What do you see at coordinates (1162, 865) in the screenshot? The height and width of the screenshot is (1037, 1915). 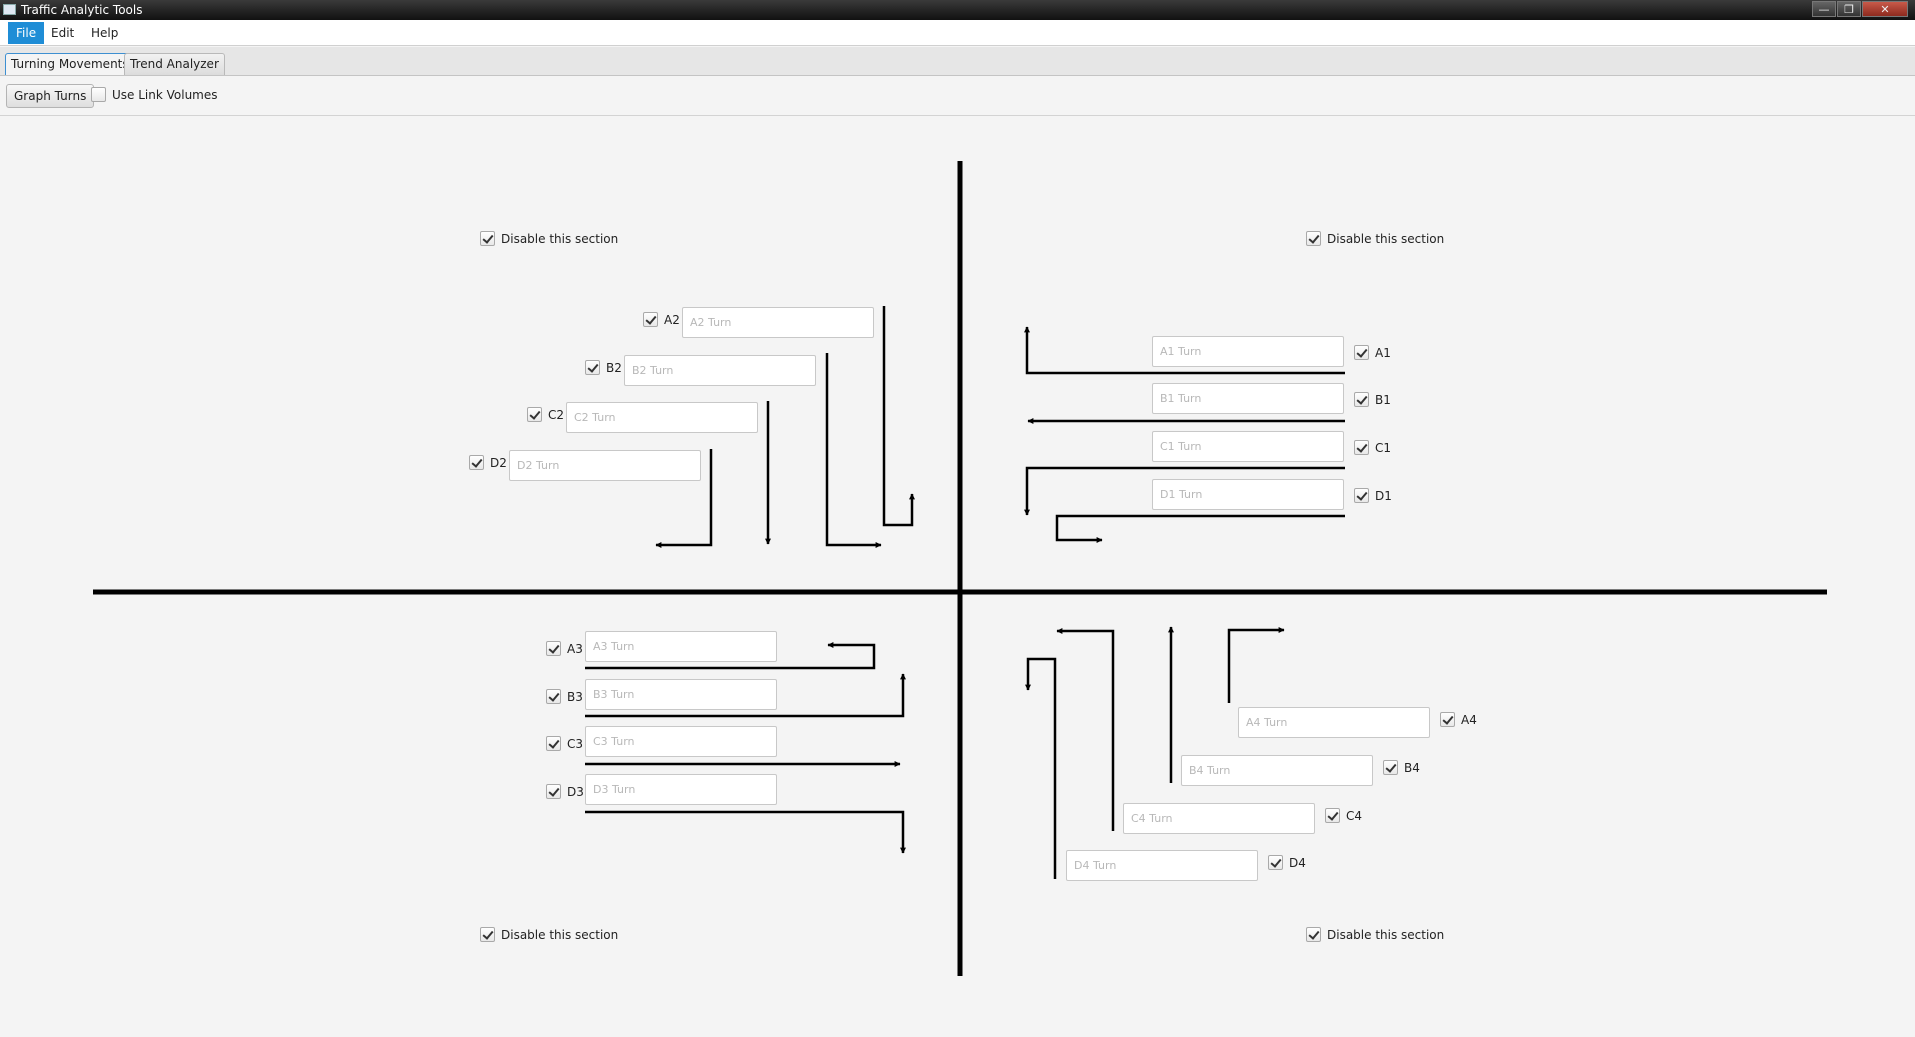 I see `d4-turn-input` at bounding box center [1162, 865].